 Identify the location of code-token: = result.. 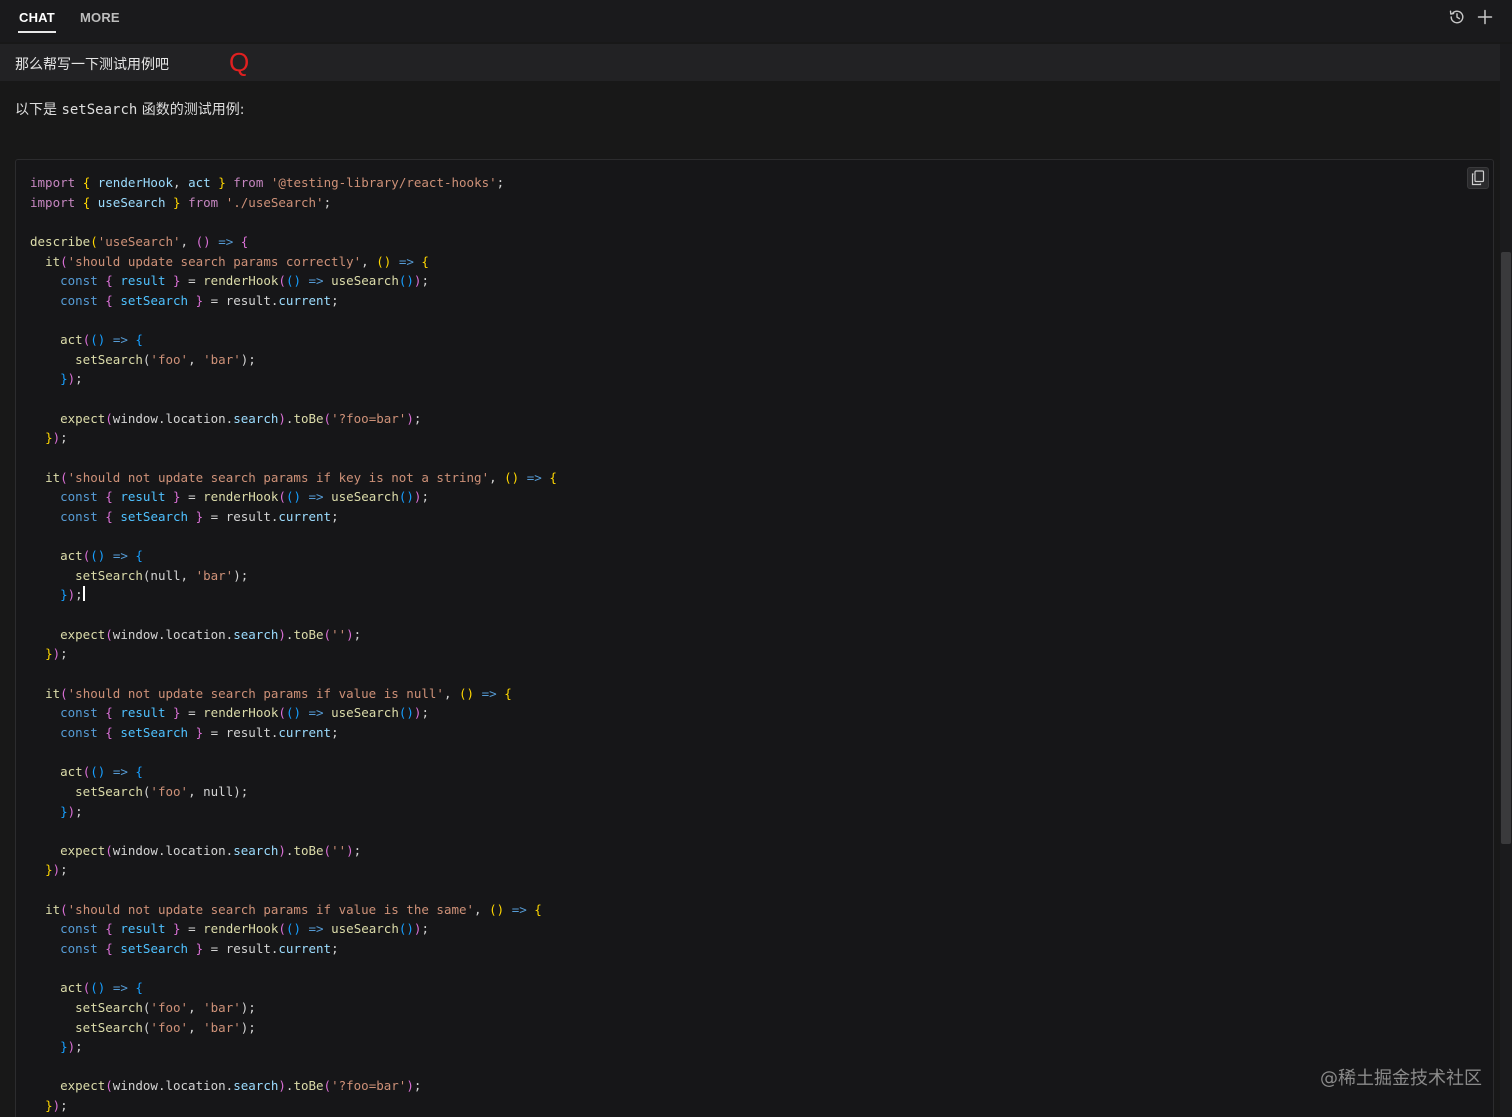
(241, 516).